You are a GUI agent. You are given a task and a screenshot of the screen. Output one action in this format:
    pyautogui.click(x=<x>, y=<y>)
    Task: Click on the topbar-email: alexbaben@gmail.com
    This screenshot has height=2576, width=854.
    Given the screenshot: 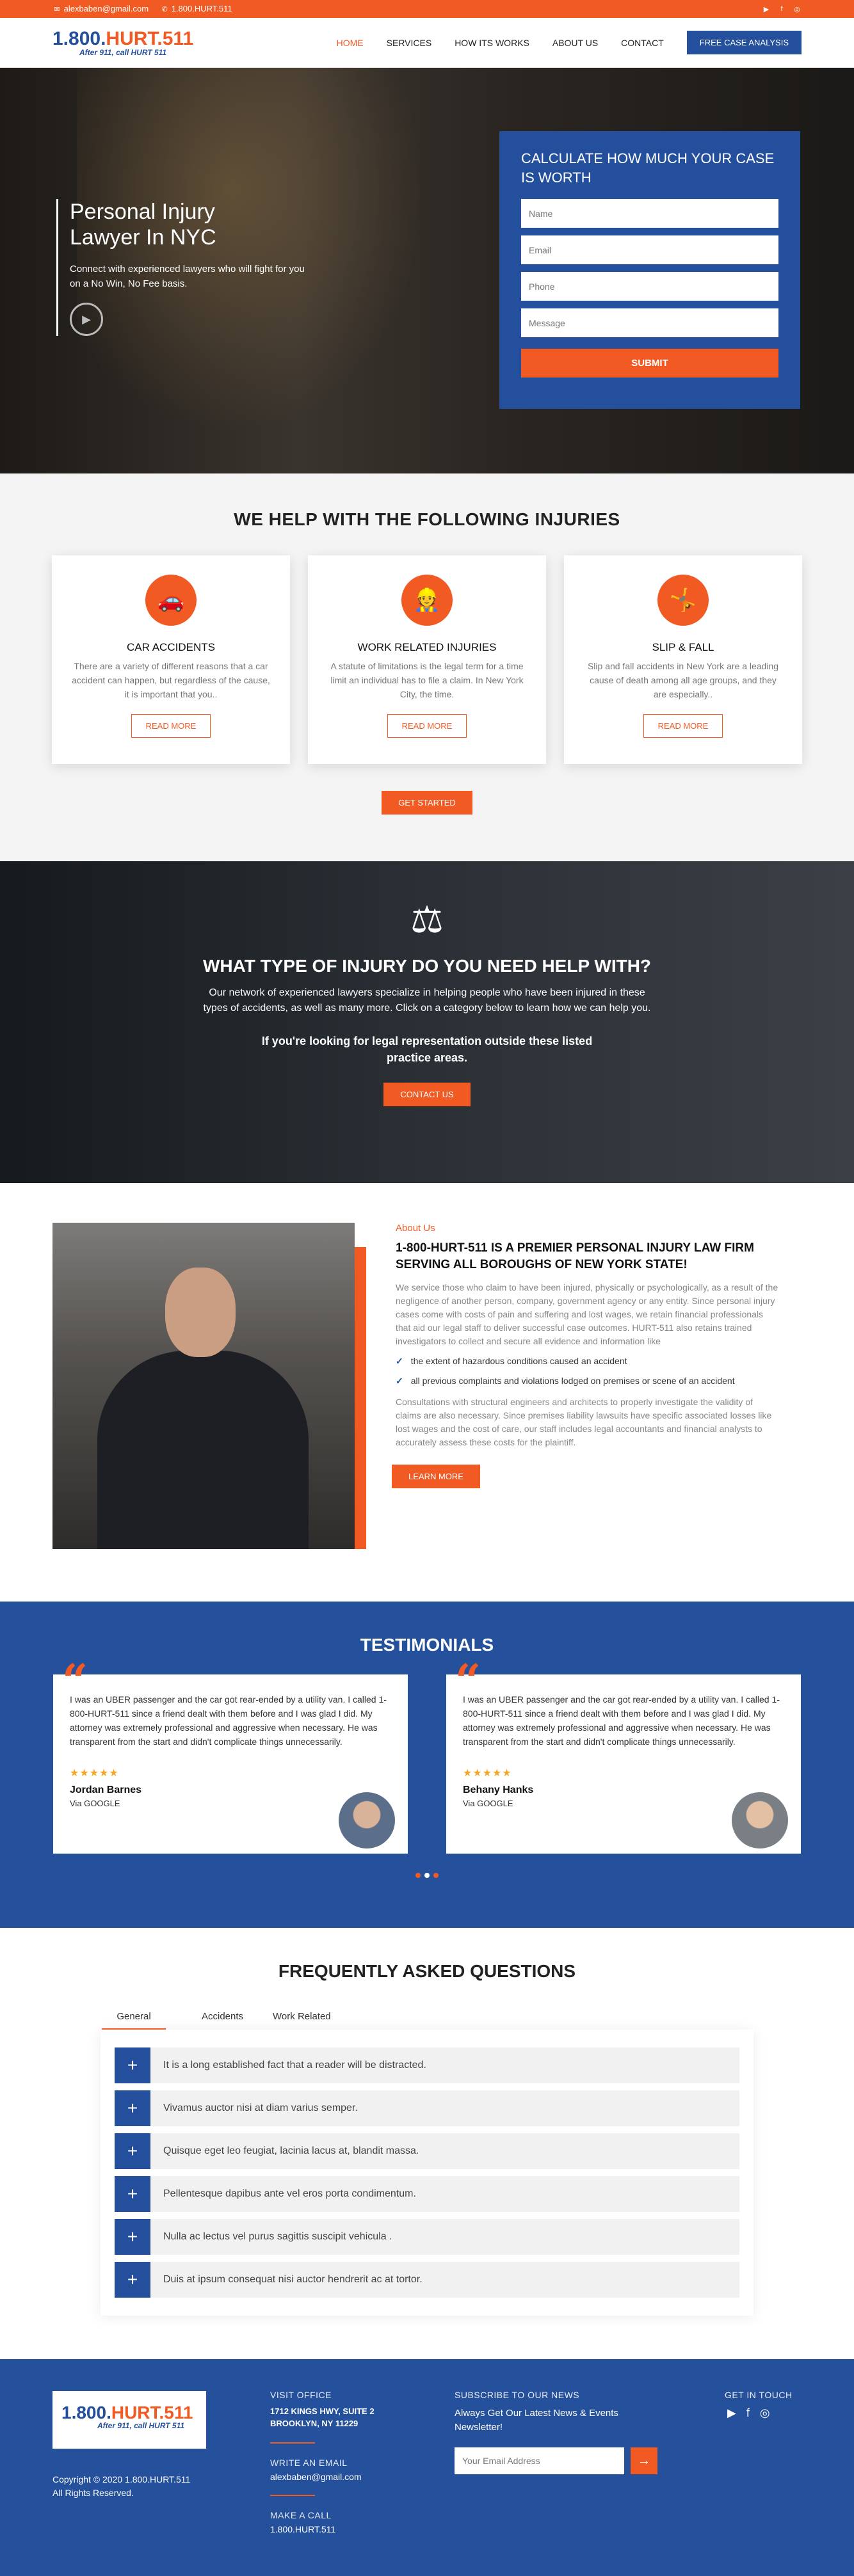 What is the action you would take?
    pyautogui.click(x=106, y=9)
    